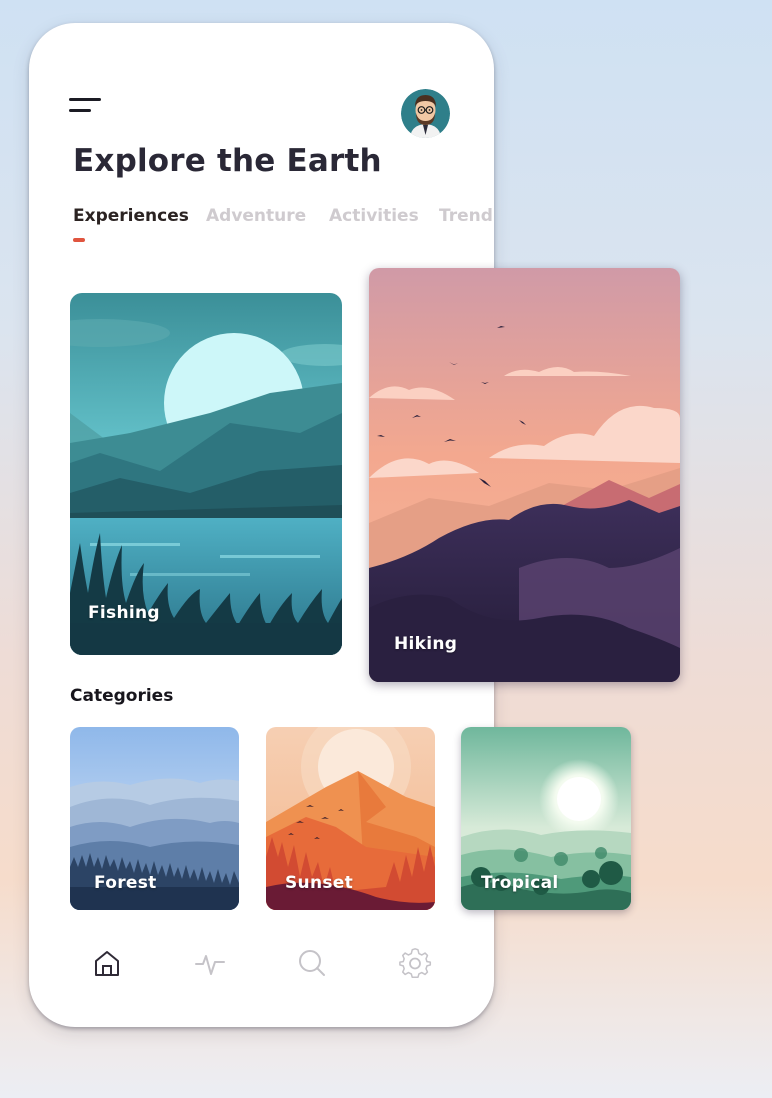 This screenshot has width=772, height=1098. Describe the element at coordinates (350, 818) in the screenshot. I see `category-card-sunset: Sunset` at that location.